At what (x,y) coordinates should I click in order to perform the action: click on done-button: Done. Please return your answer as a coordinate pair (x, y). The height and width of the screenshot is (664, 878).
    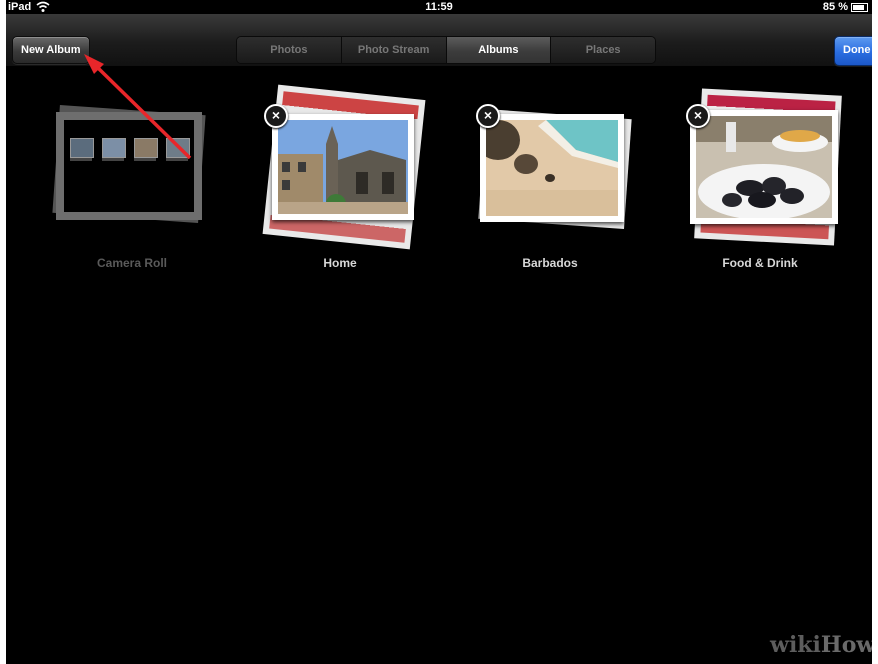
    Looking at the image, I should click on (853, 51).